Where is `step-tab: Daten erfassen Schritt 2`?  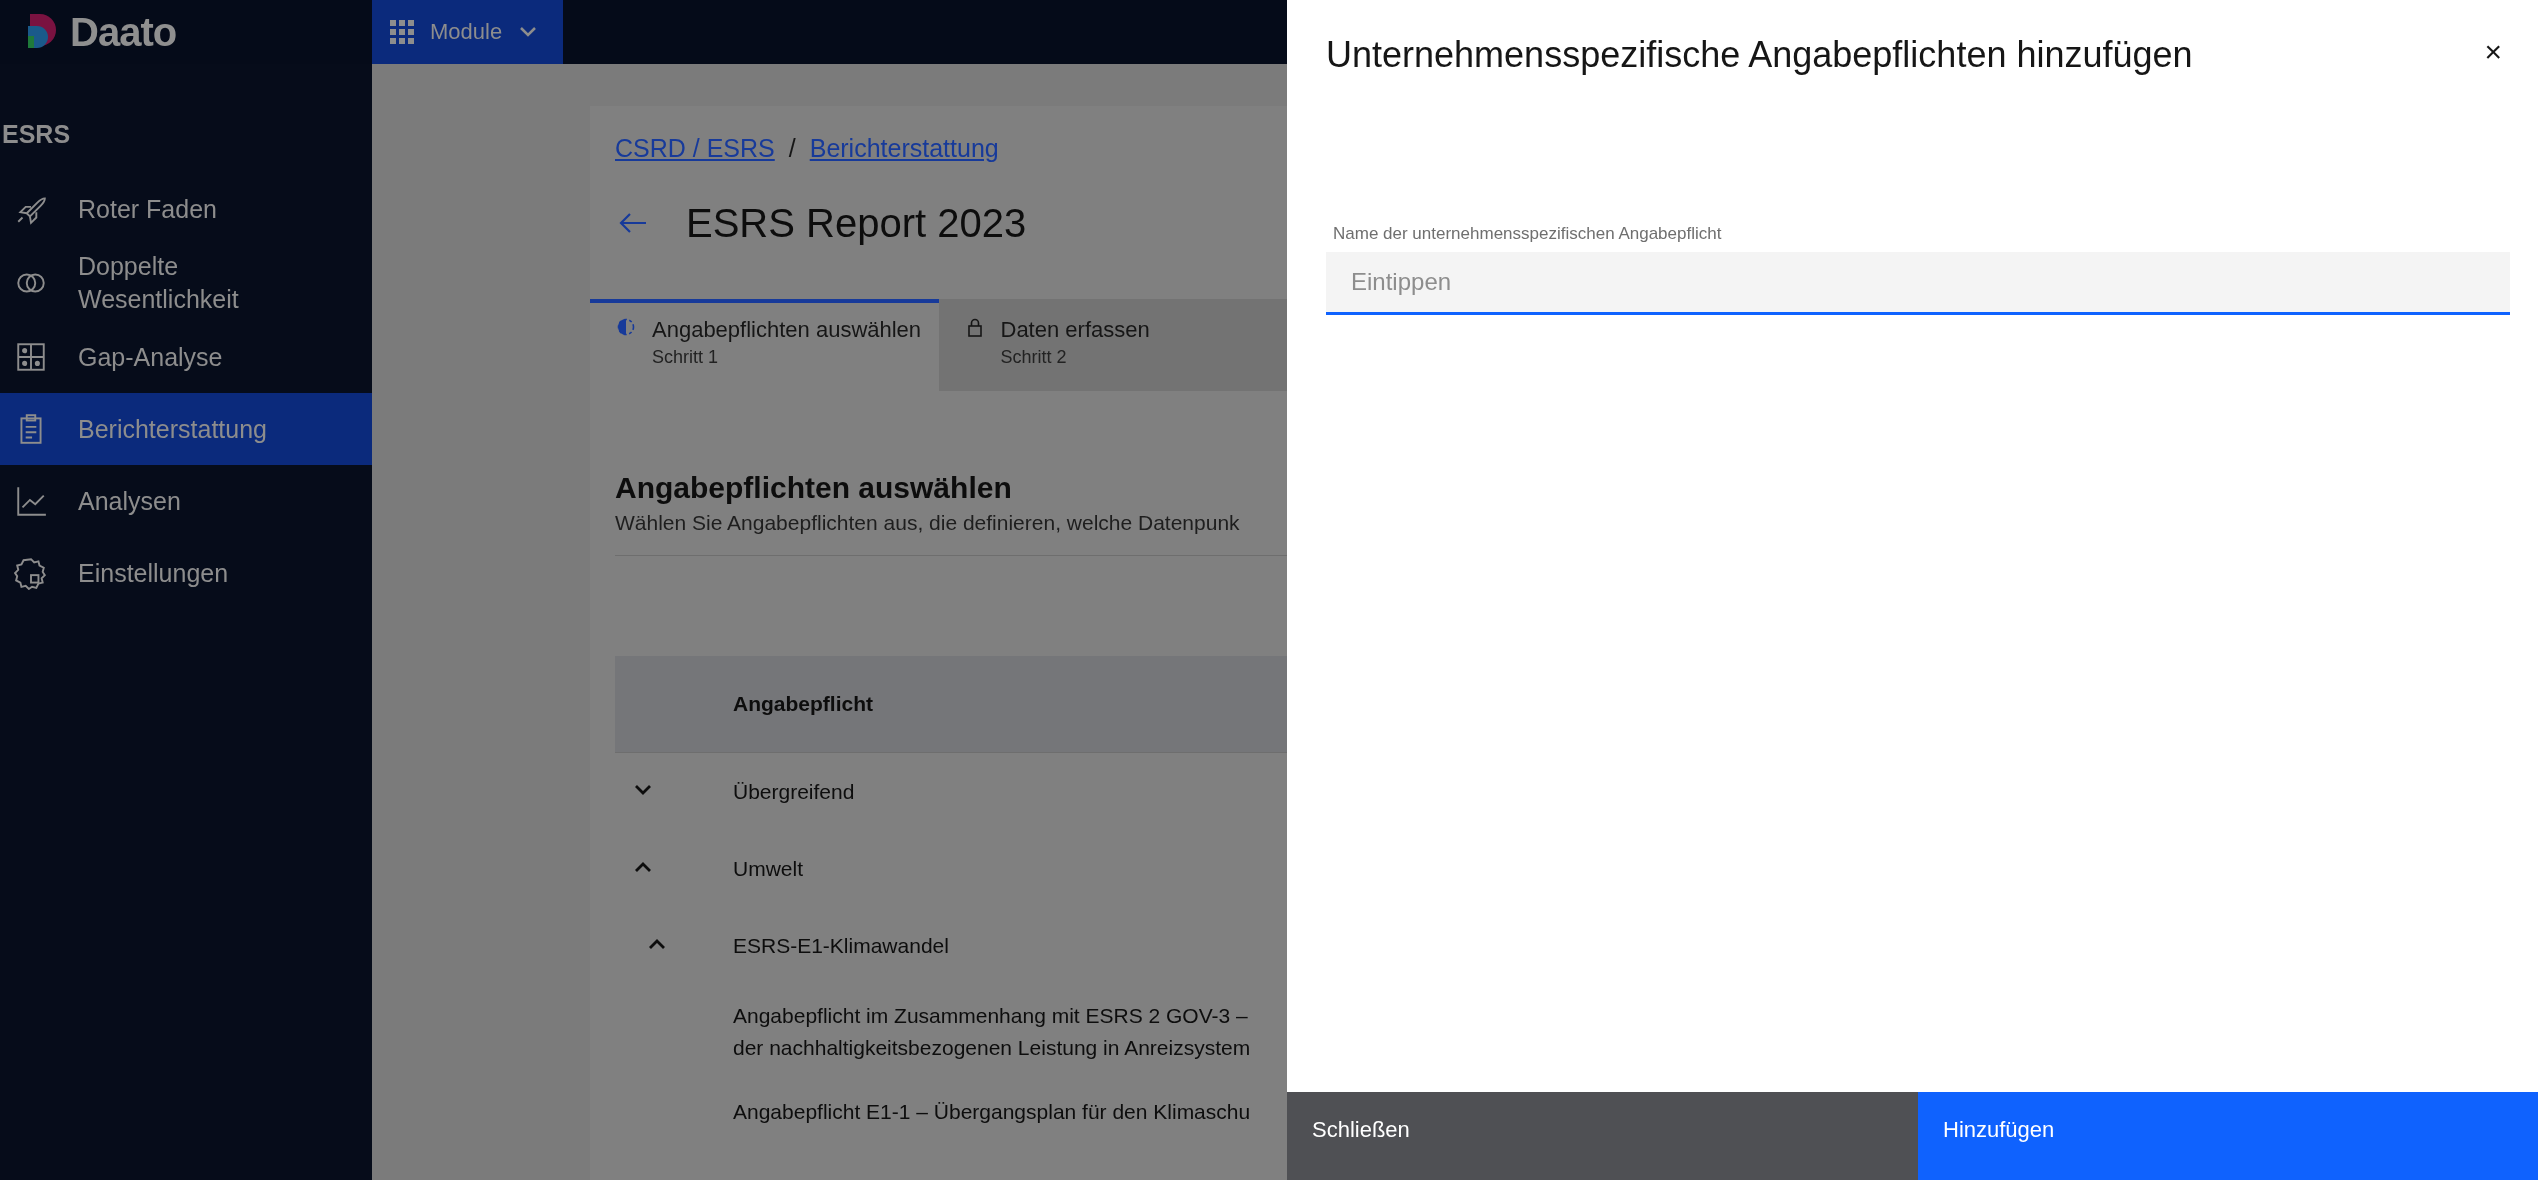 step-tab: Daten erfassen Schritt 2 is located at coordinates (1112, 345).